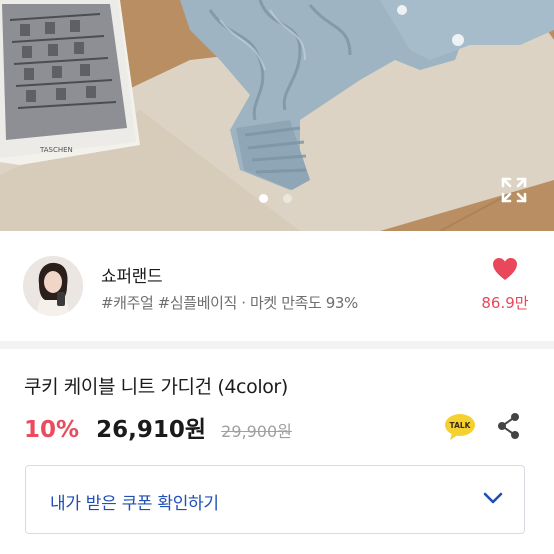 This screenshot has height=554, width=554. Describe the element at coordinates (505, 269) in the screenshot. I see `heart-icon` at that location.